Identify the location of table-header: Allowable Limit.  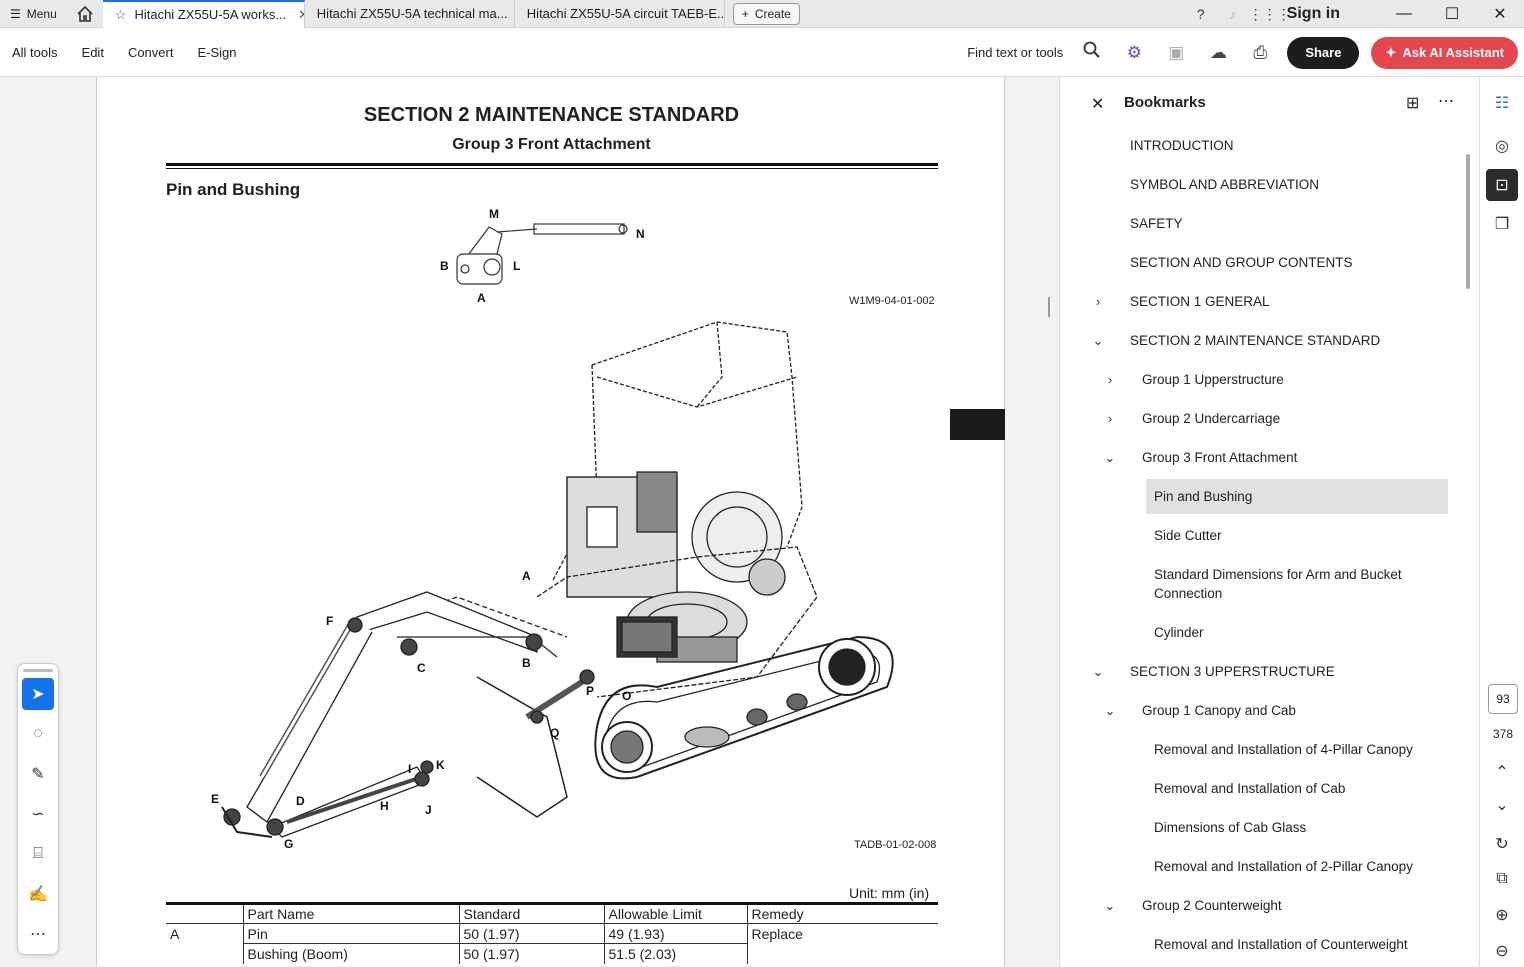
(676, 913).